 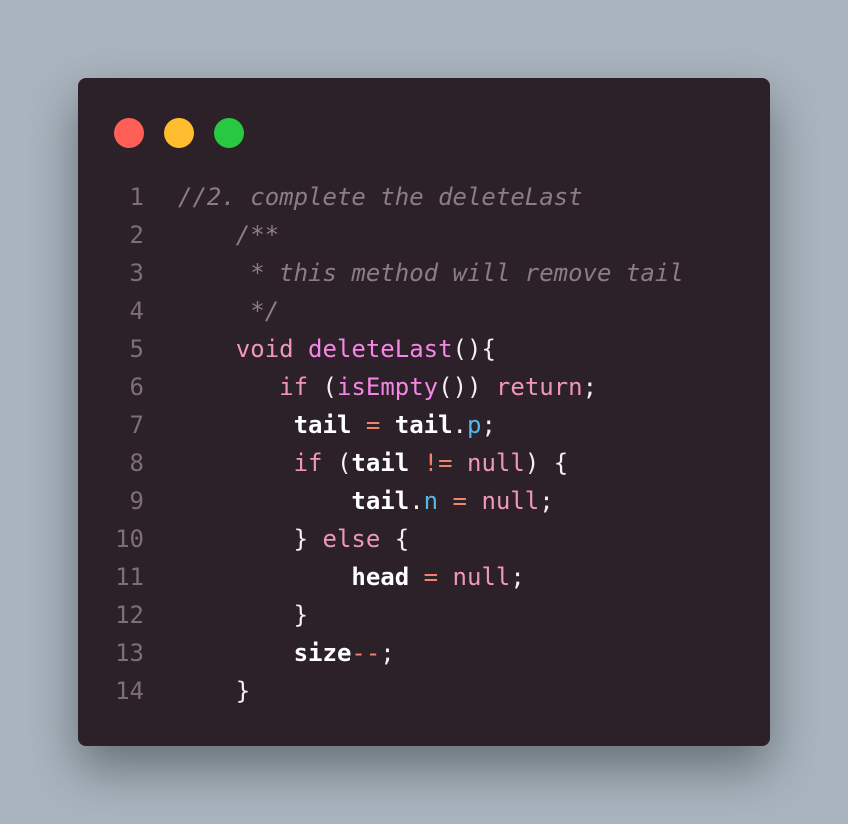 I want to click on code-token: ) {, so click(x=546, y=463).